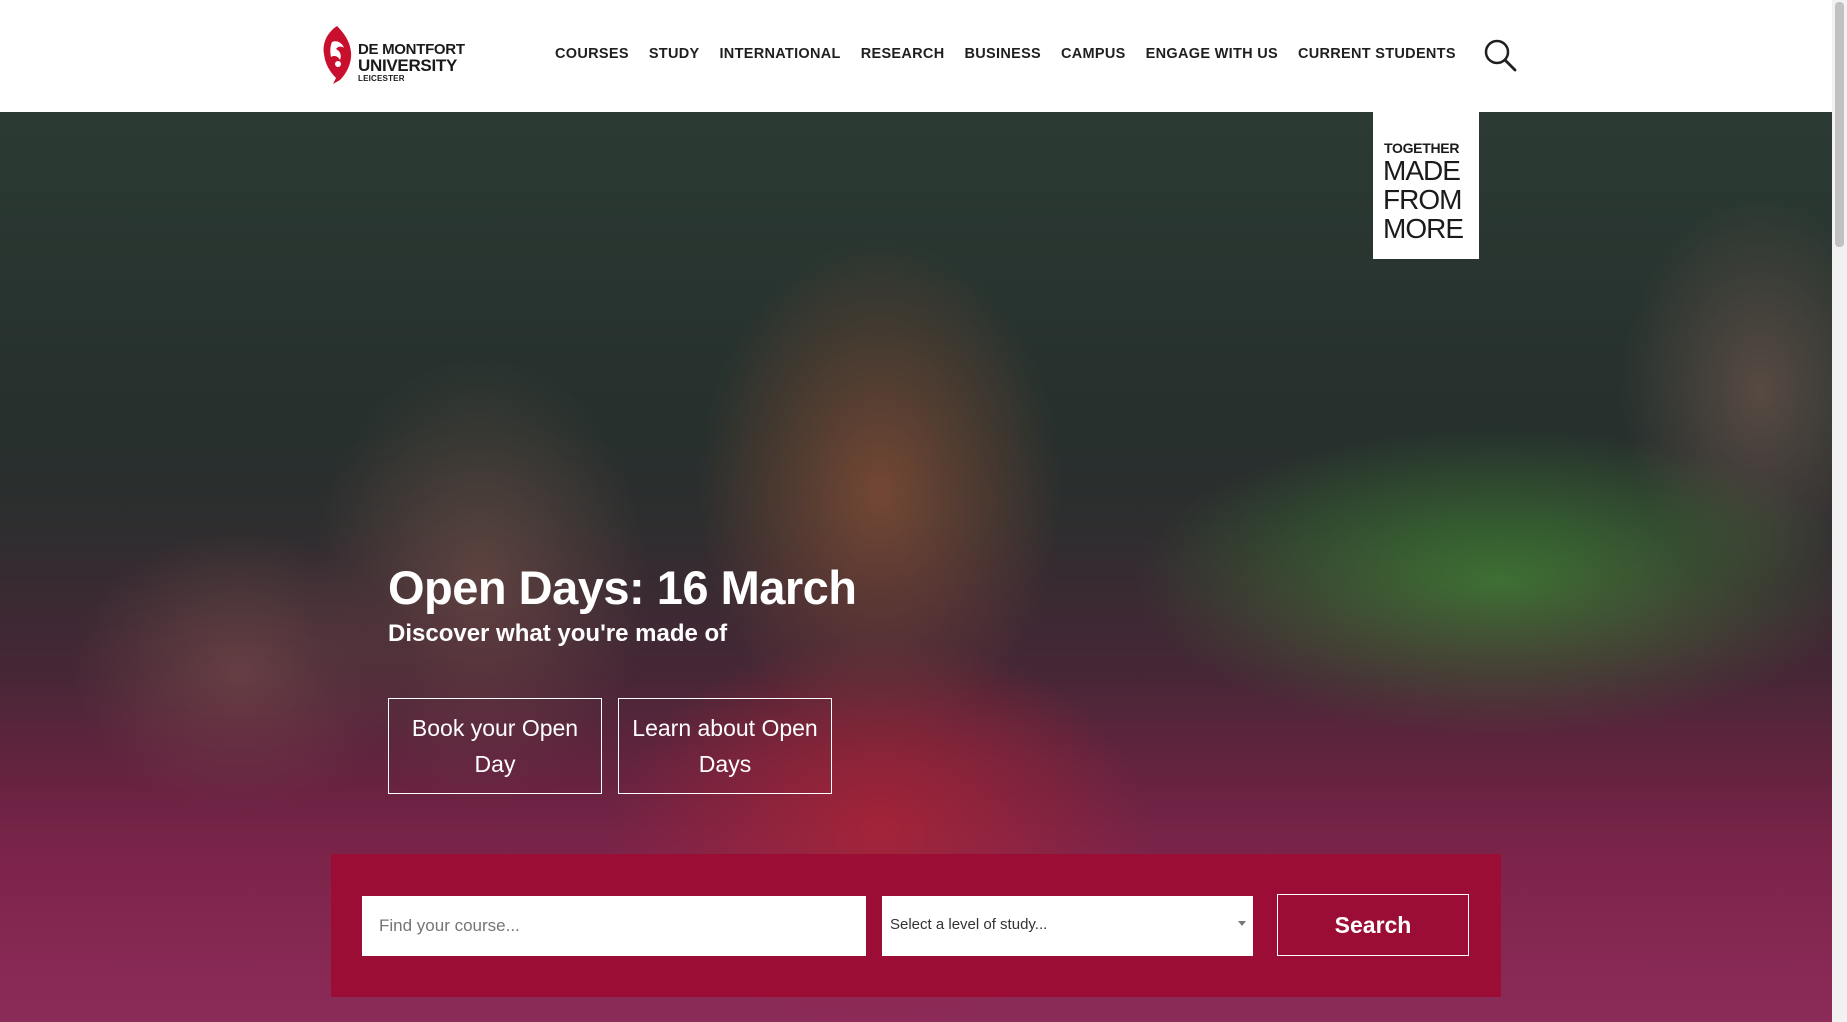 The height and width of the screenshot is (1022, 1847). What do you see at coordinates (1422, 148) in the screenshot?
I see `badge-line-1: TOGETHER` at bounding box center [1422, 148].